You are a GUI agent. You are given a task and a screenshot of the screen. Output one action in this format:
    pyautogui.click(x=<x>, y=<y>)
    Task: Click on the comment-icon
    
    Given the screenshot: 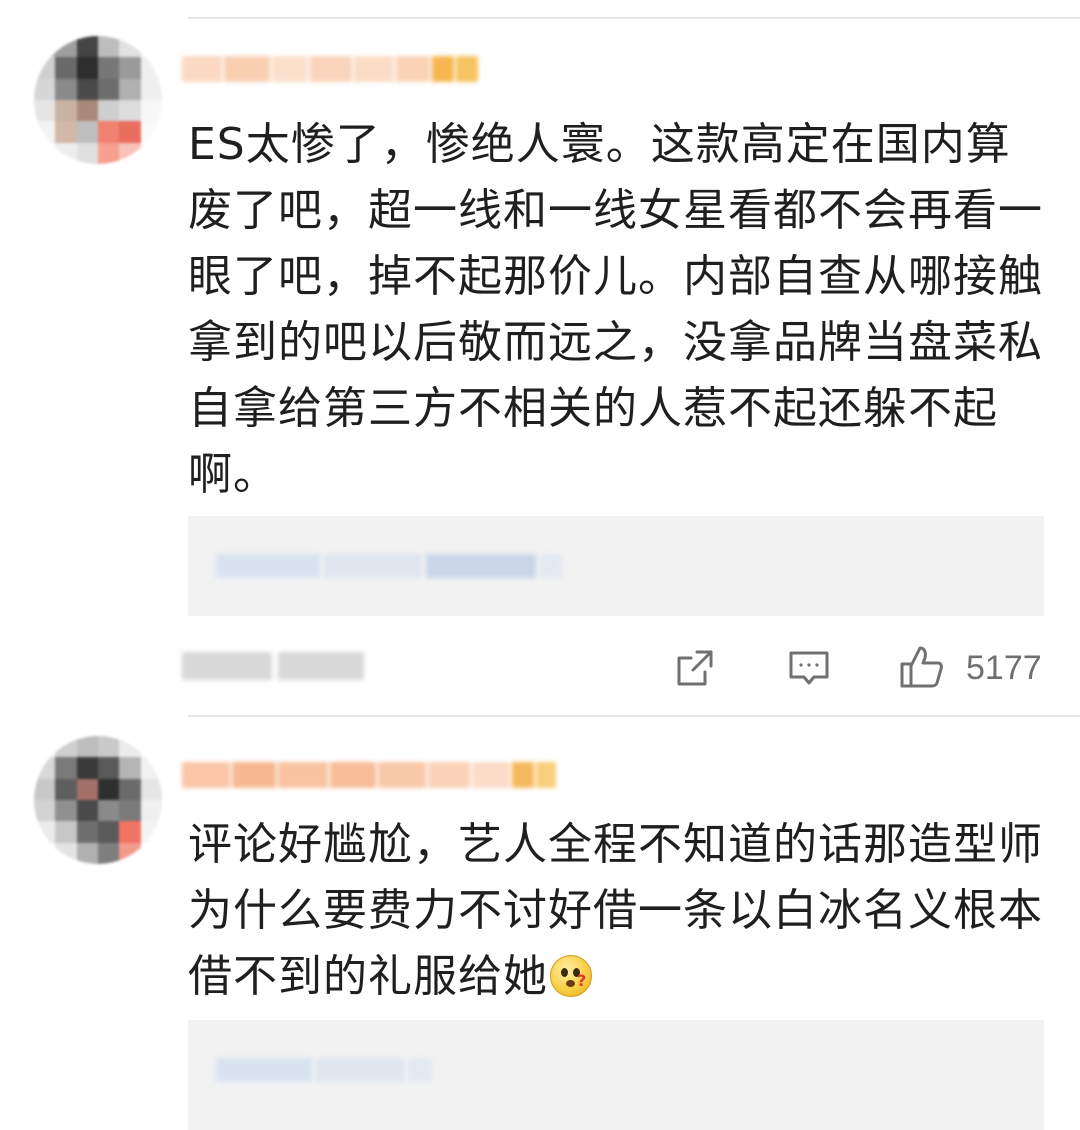 What is the action you would take?
    pyautogui.click(x=809, y=668)
    